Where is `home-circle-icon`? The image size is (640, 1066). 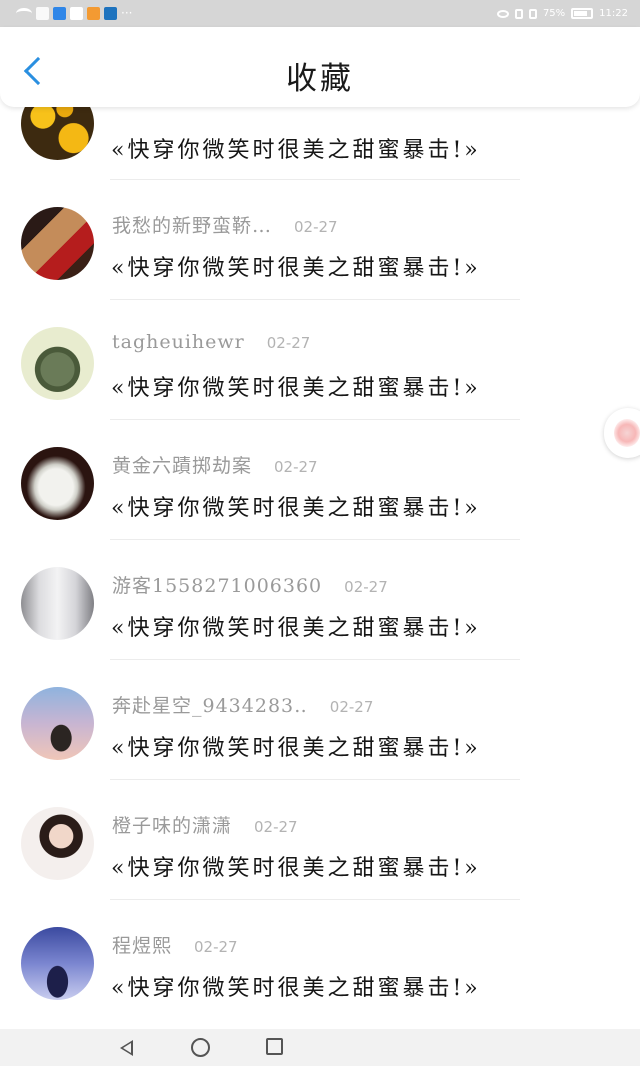
home-circle-icon is located at coordinates (200, 1047).